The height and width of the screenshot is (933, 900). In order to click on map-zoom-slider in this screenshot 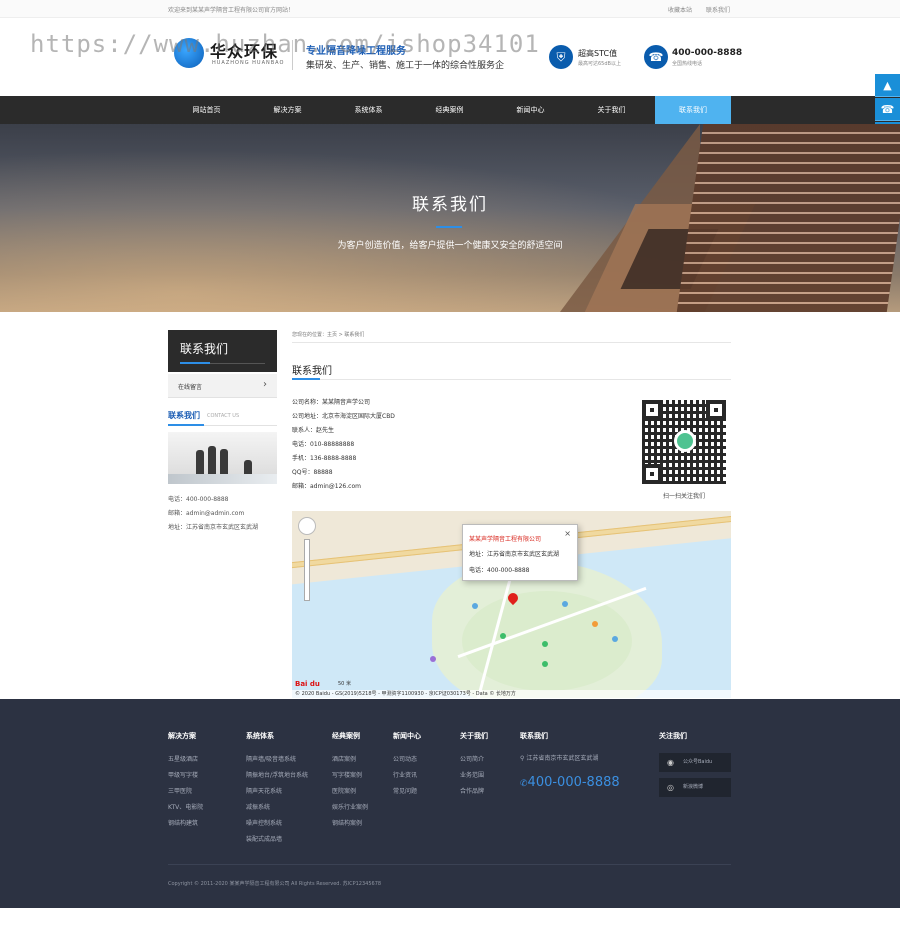, I will do `click(307, 570)`.